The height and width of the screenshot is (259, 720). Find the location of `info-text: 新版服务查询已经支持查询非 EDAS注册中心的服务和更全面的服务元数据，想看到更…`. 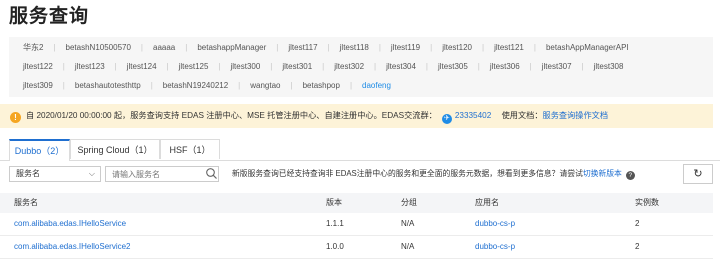

info-text: 新版服务查询已经支持查询非 EDAS注册中心的服务和更全面的服务元数据，想看到更… is located at coordinates (407, 173).